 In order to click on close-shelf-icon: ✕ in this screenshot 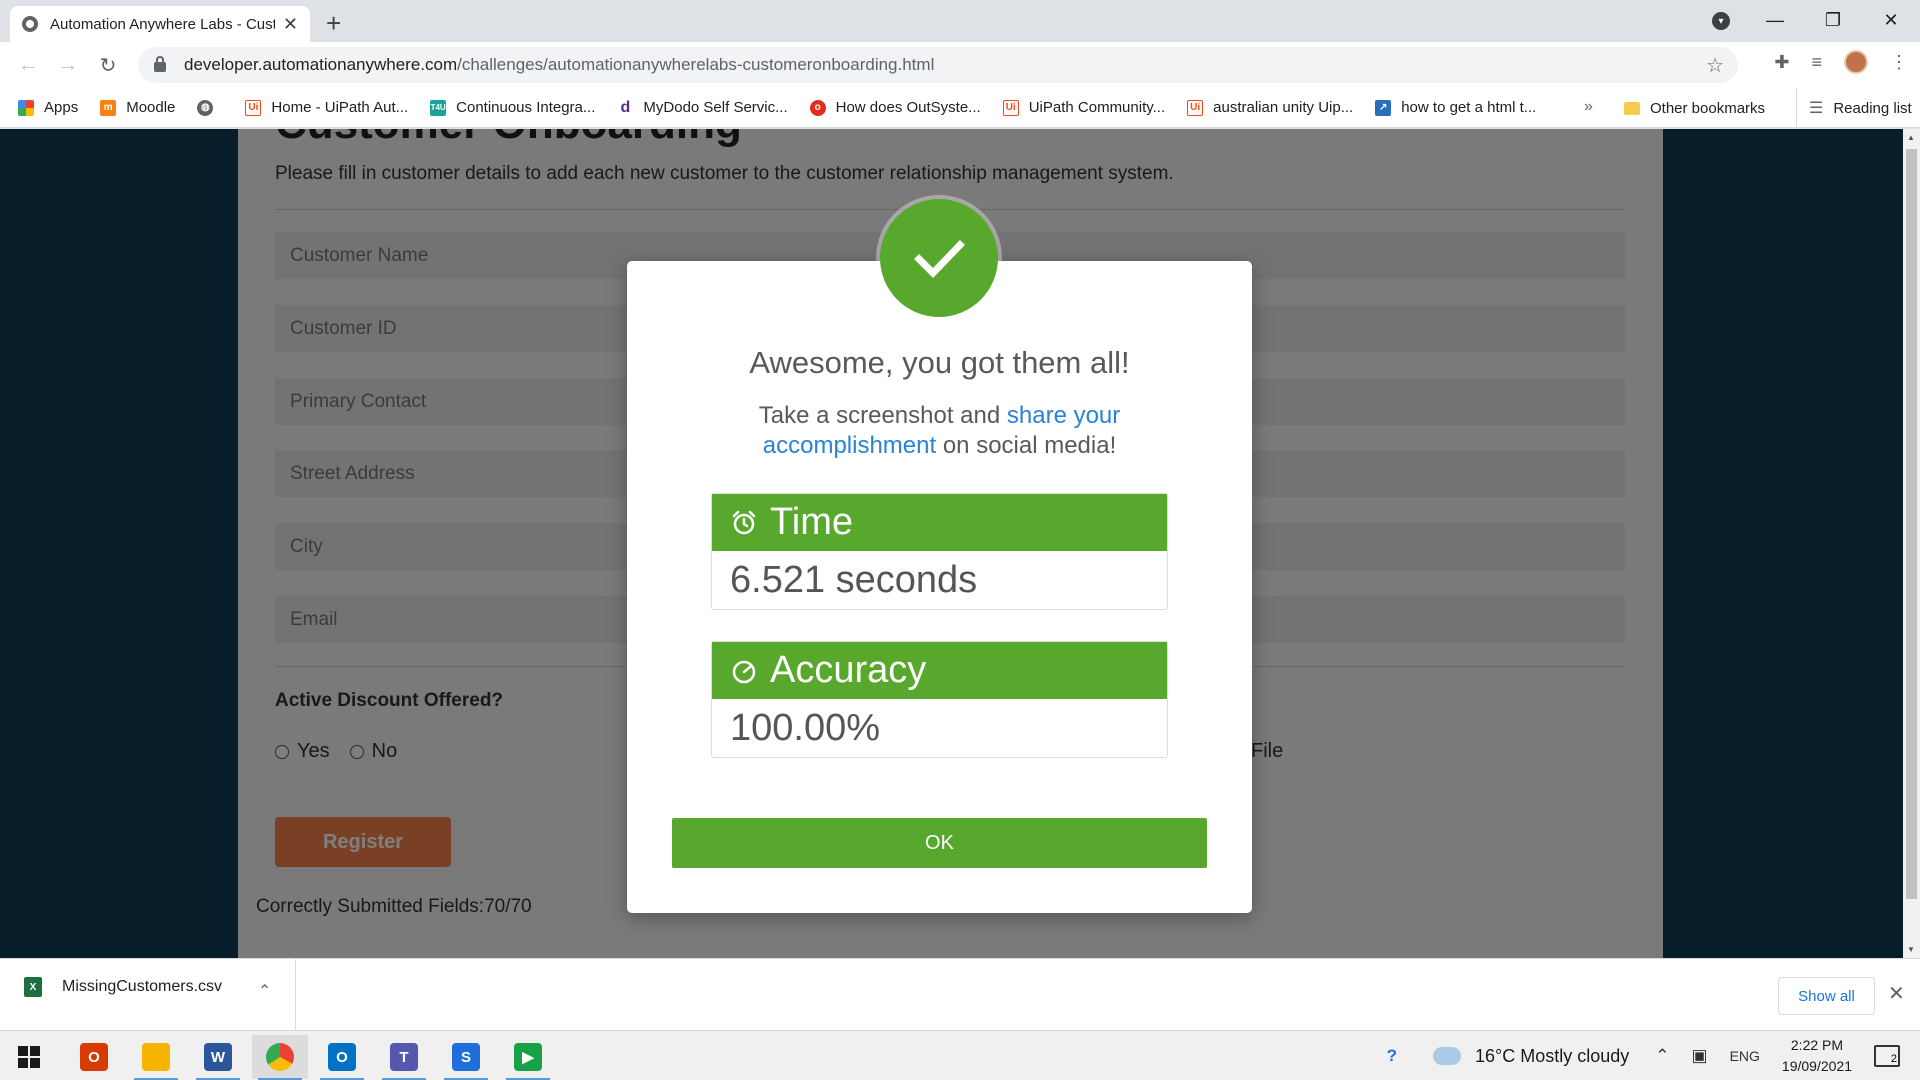, I will do `click(1896, 993)`.